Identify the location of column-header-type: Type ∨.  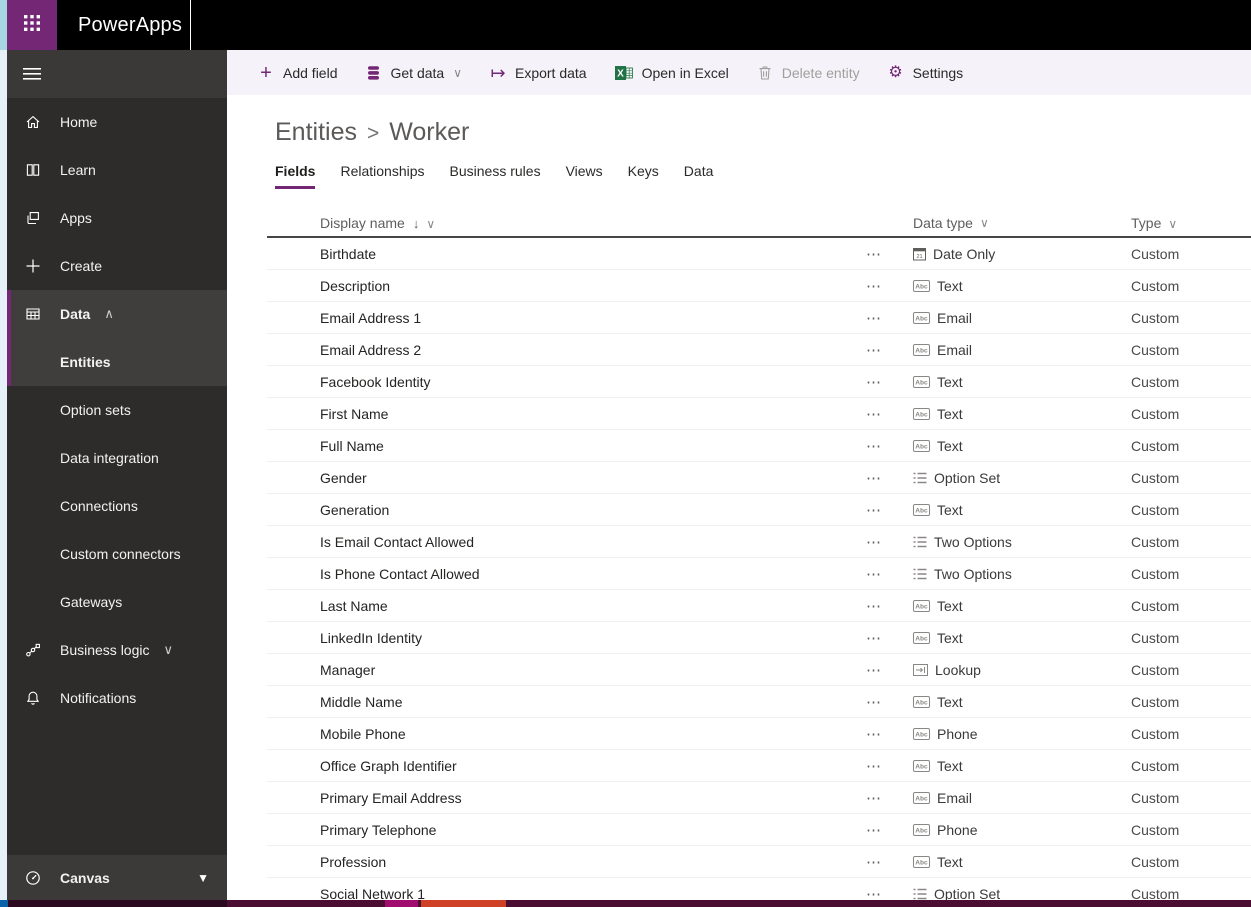
(1191, 223).